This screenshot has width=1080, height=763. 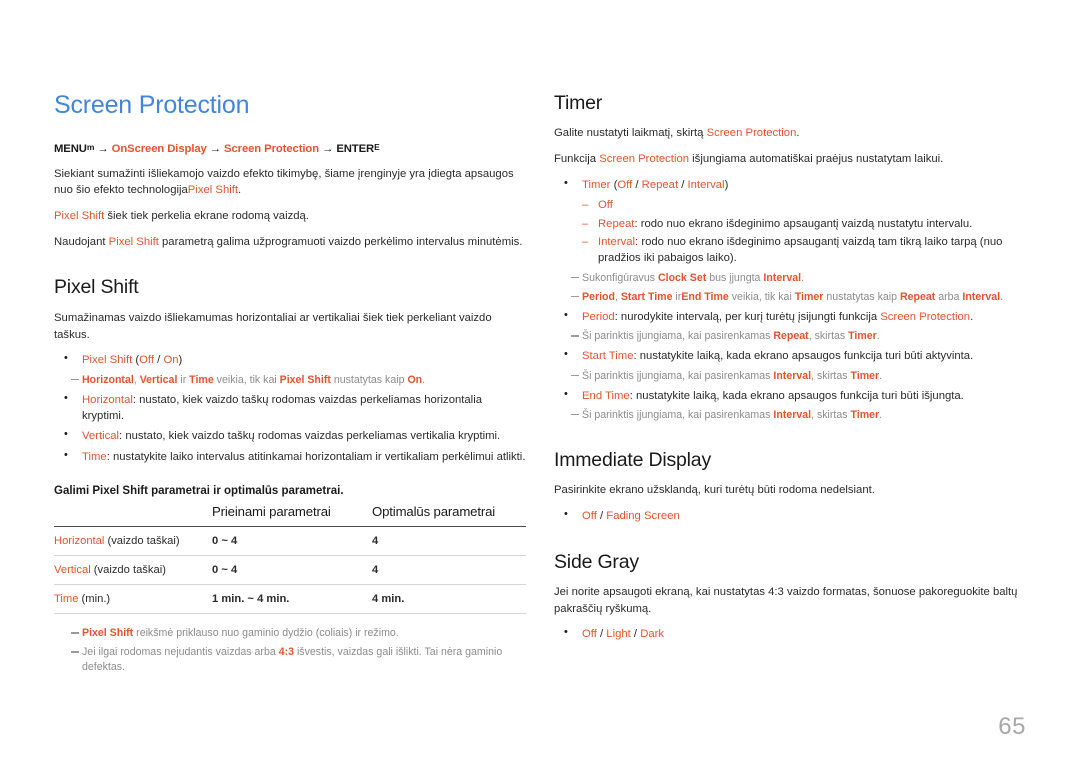 I want to click on list-item: Timer (Off / Repeat / Interval), so click(x=790, y=184).